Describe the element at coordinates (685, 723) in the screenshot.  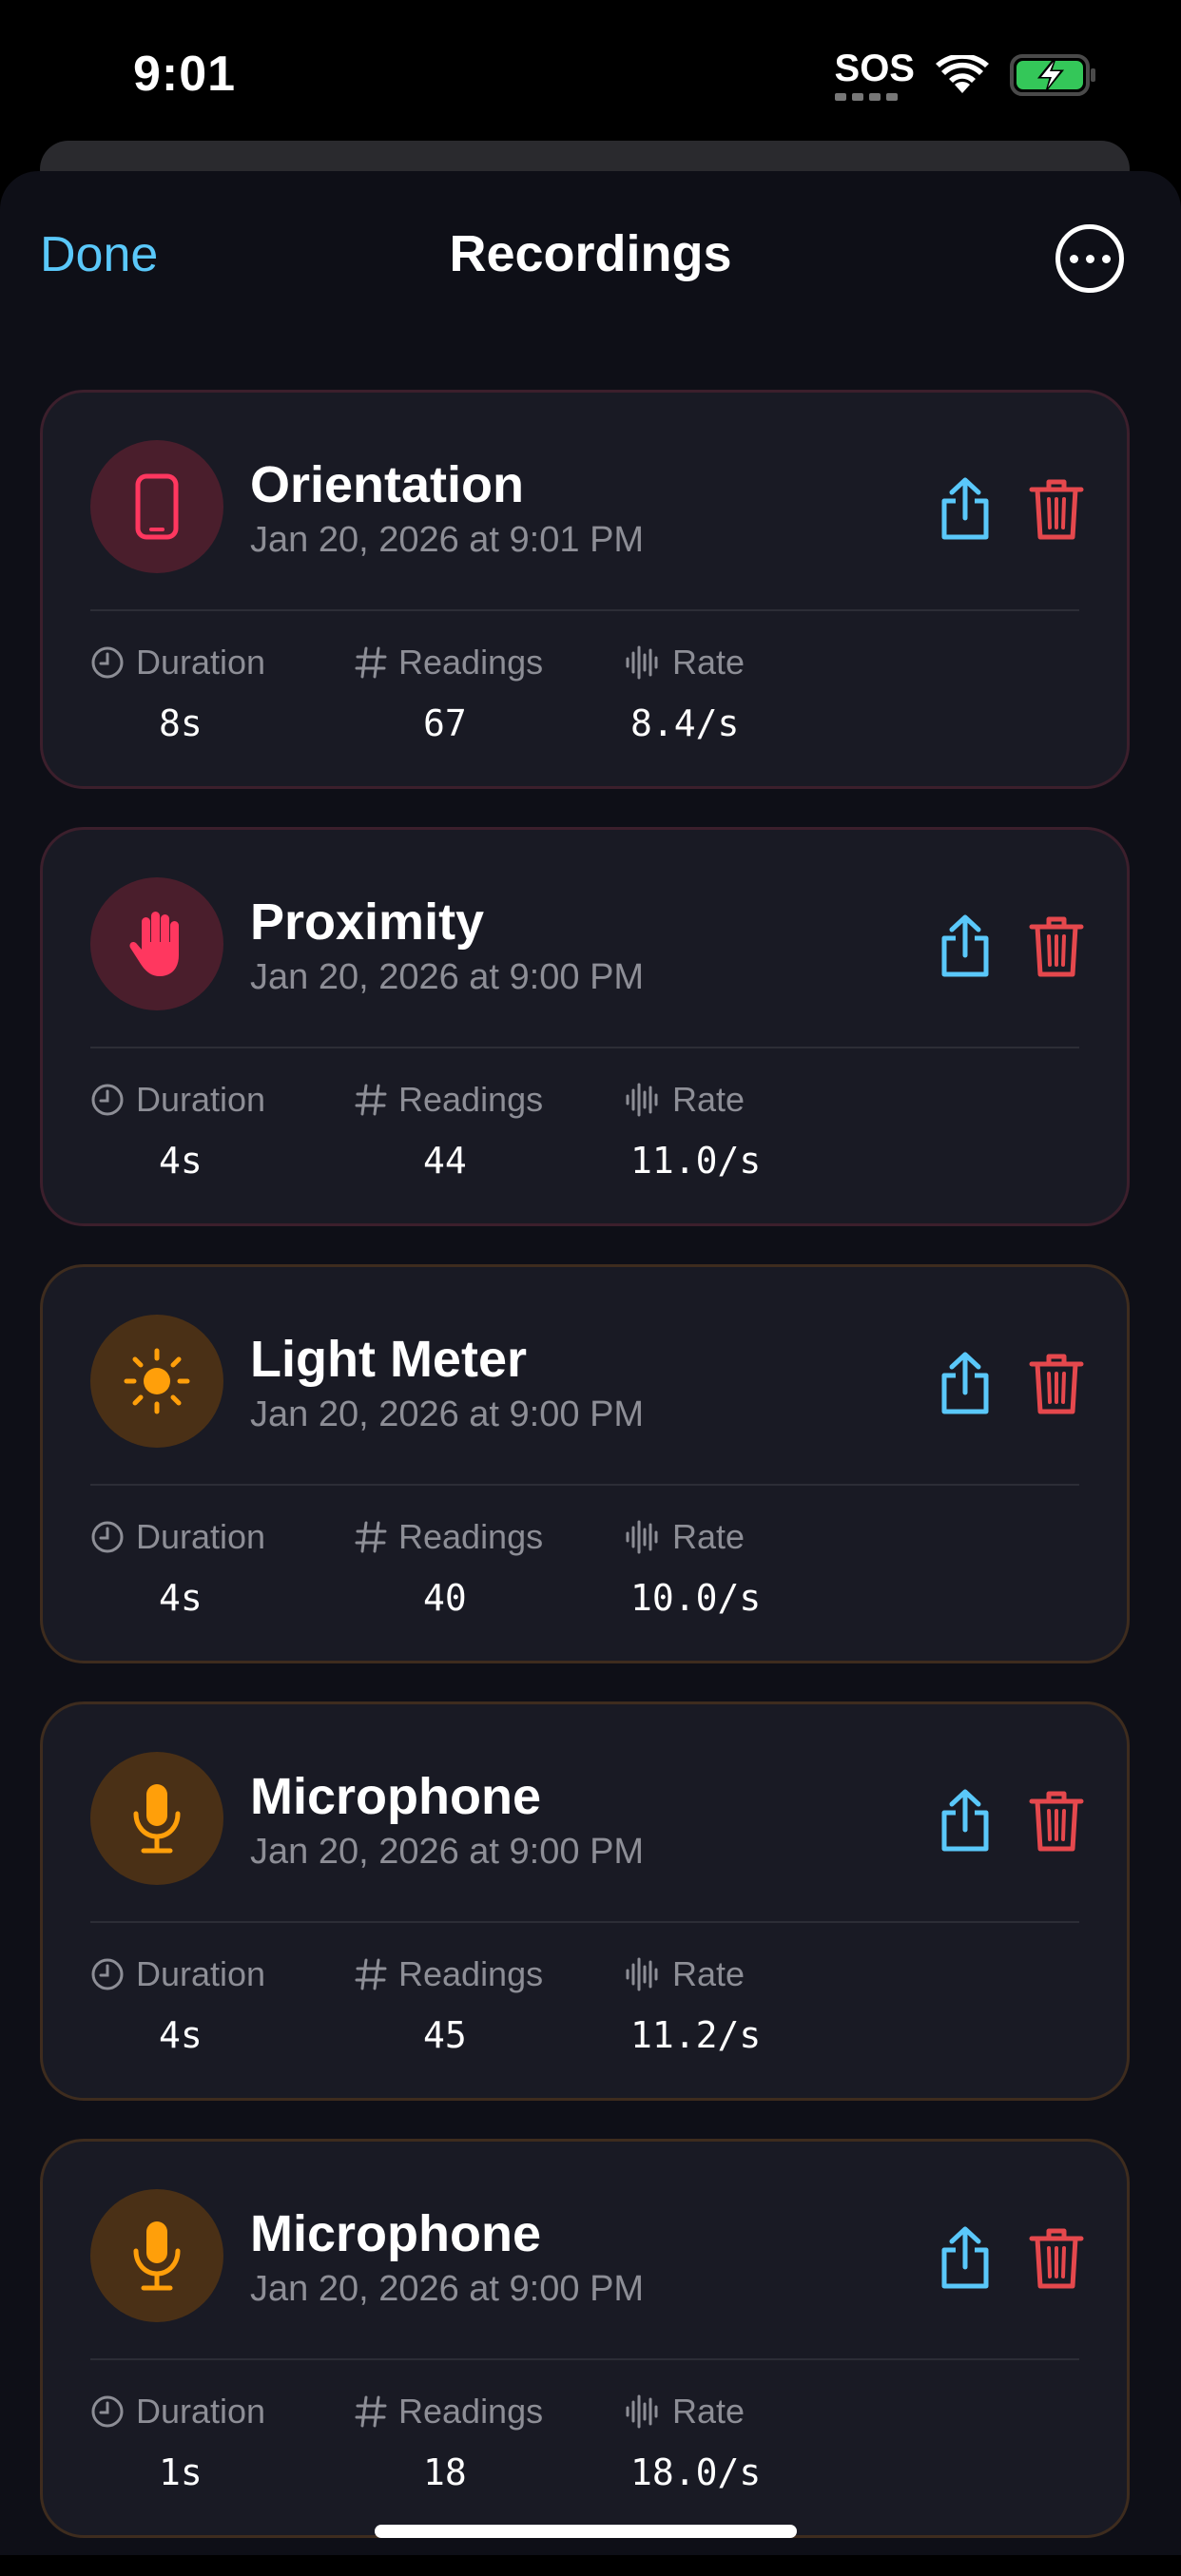
I see `stat-value: 8.4/s` at that location.